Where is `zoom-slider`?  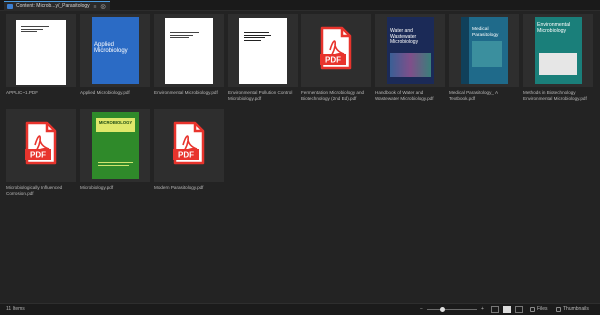
zoom-slider is located at coordinates (452, 309).